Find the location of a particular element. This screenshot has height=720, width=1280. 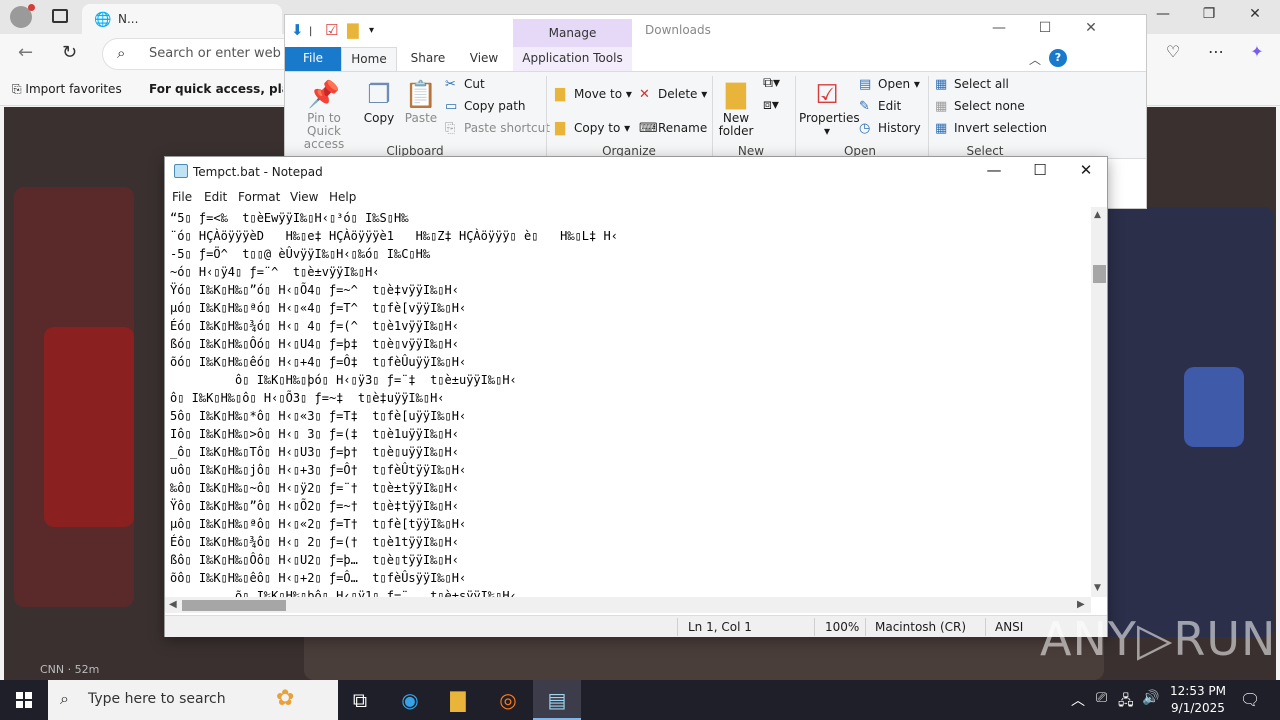

tab-application-tools: Application Tools is located at coordinates (572, 59).